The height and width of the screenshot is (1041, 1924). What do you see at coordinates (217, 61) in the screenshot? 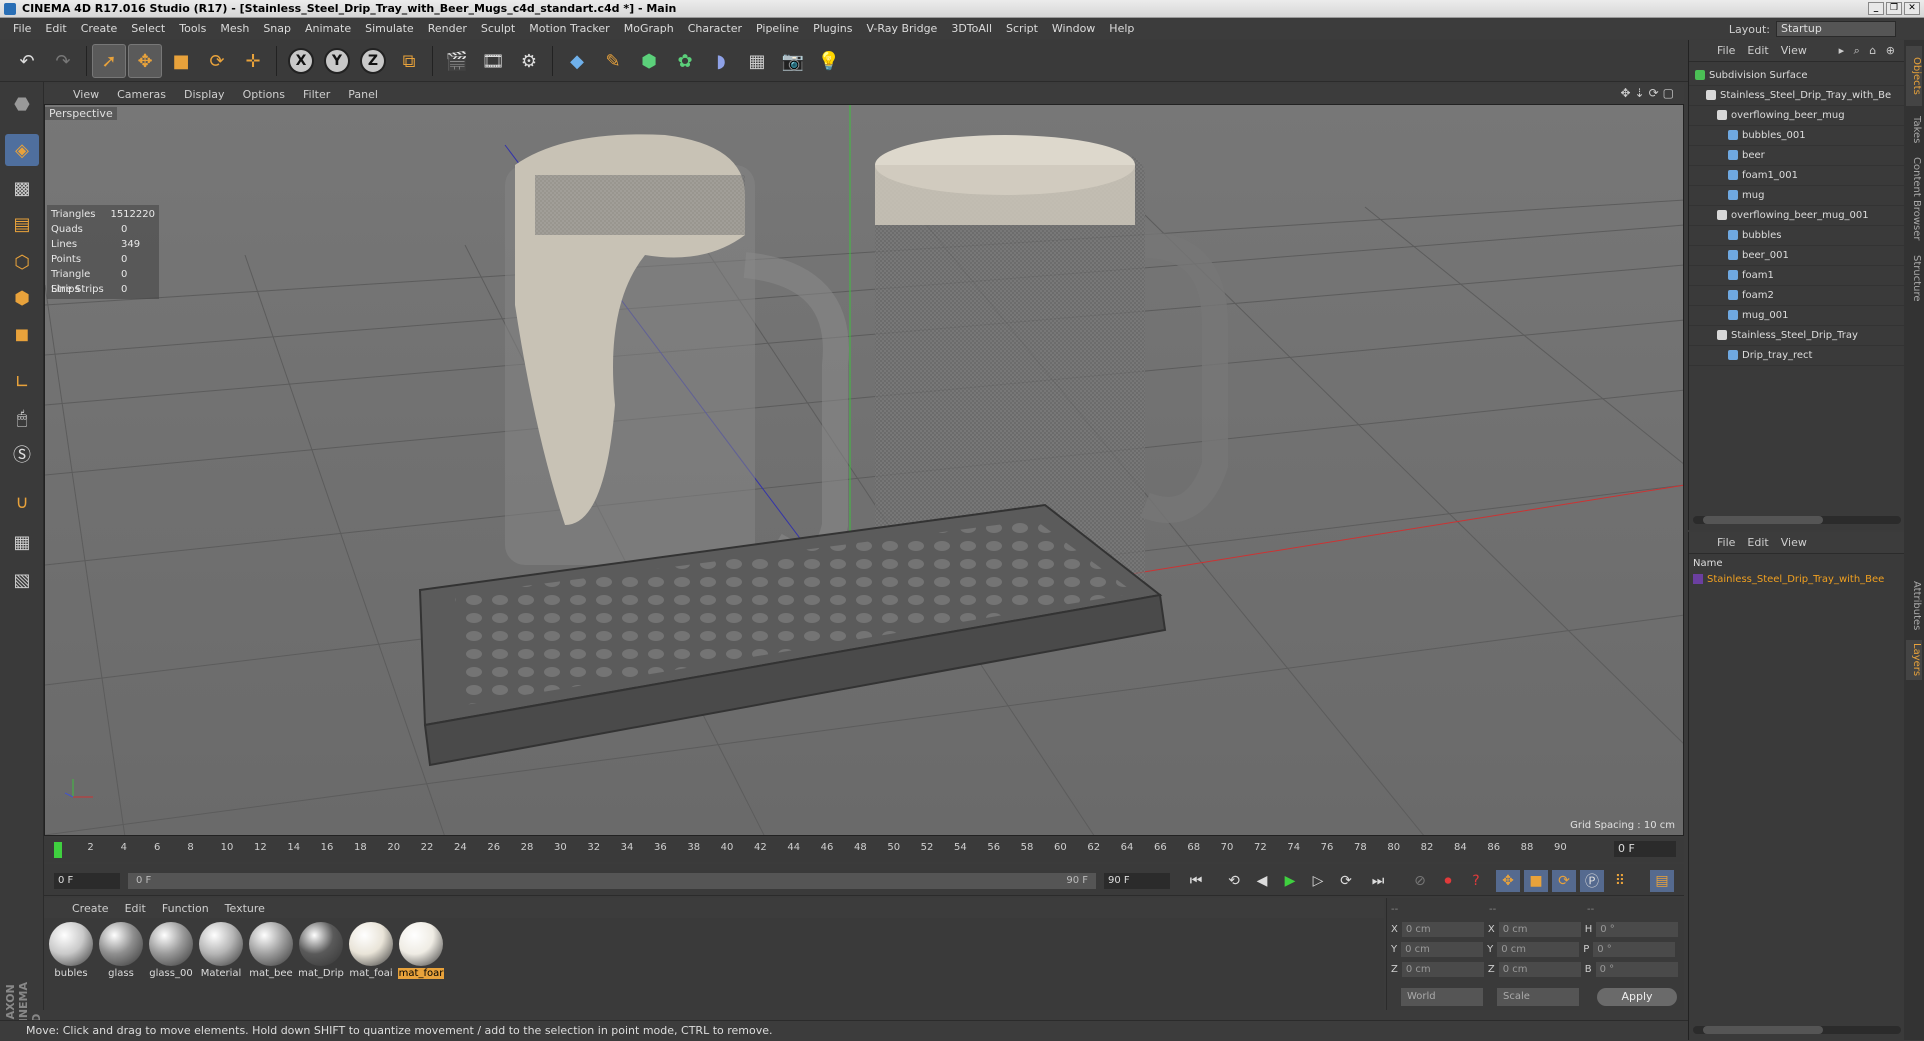
I see `rotate-tool-icon: ⟳` at bounding box center [217, 61].